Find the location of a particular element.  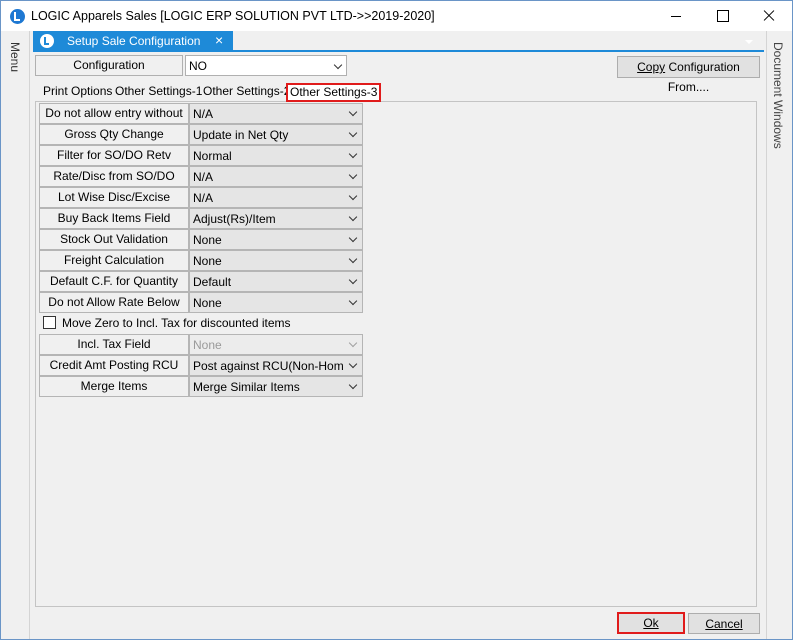

setting-select: Normal is located at coordinates (276, 155).